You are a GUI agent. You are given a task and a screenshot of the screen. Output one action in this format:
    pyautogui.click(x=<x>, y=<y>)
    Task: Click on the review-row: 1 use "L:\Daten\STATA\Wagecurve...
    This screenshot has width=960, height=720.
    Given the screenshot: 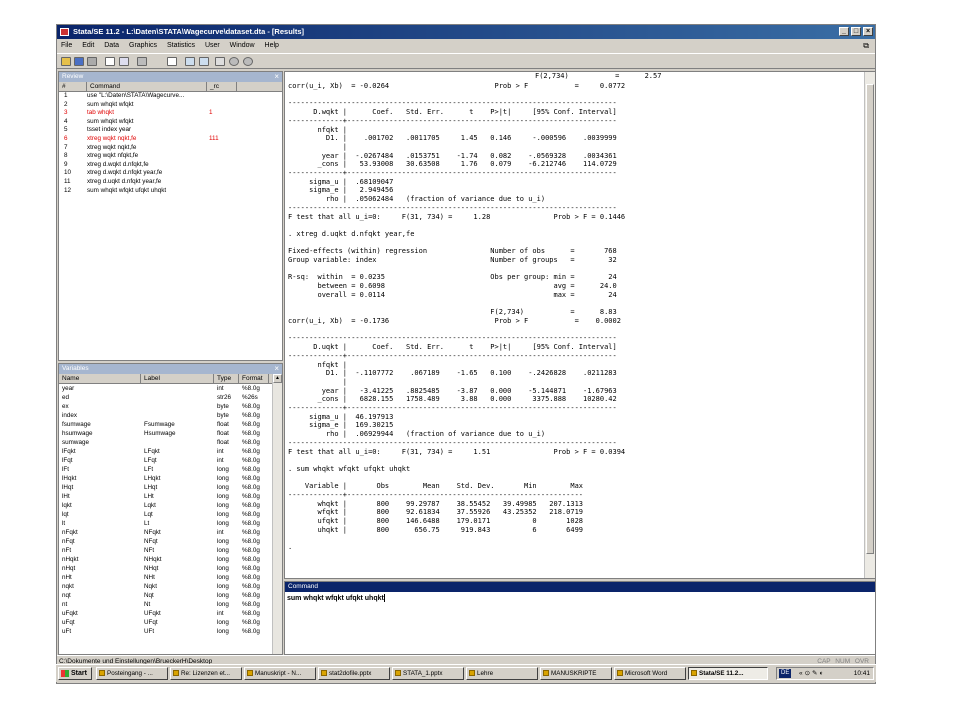 What is the action you would take?
    pyautogui.click(x=170, y=96)
    